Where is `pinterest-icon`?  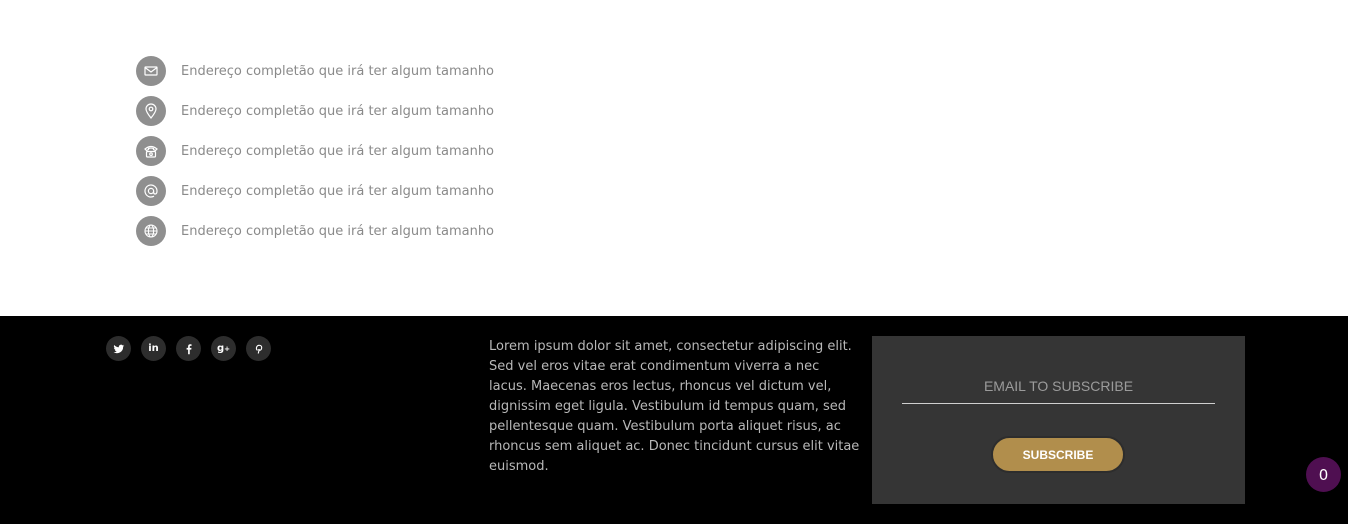 pinterest-icon is located at coordinates (258, 348).